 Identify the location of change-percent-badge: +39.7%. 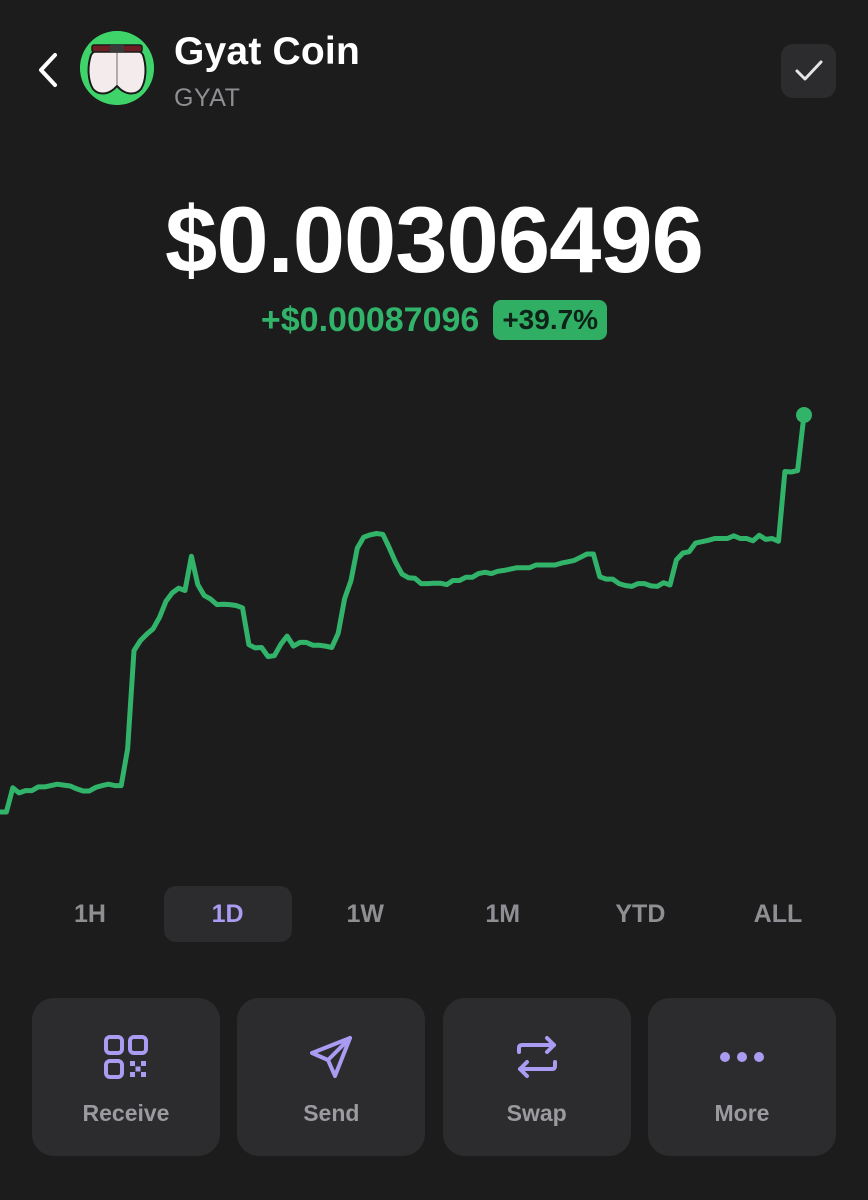
(550, 320).